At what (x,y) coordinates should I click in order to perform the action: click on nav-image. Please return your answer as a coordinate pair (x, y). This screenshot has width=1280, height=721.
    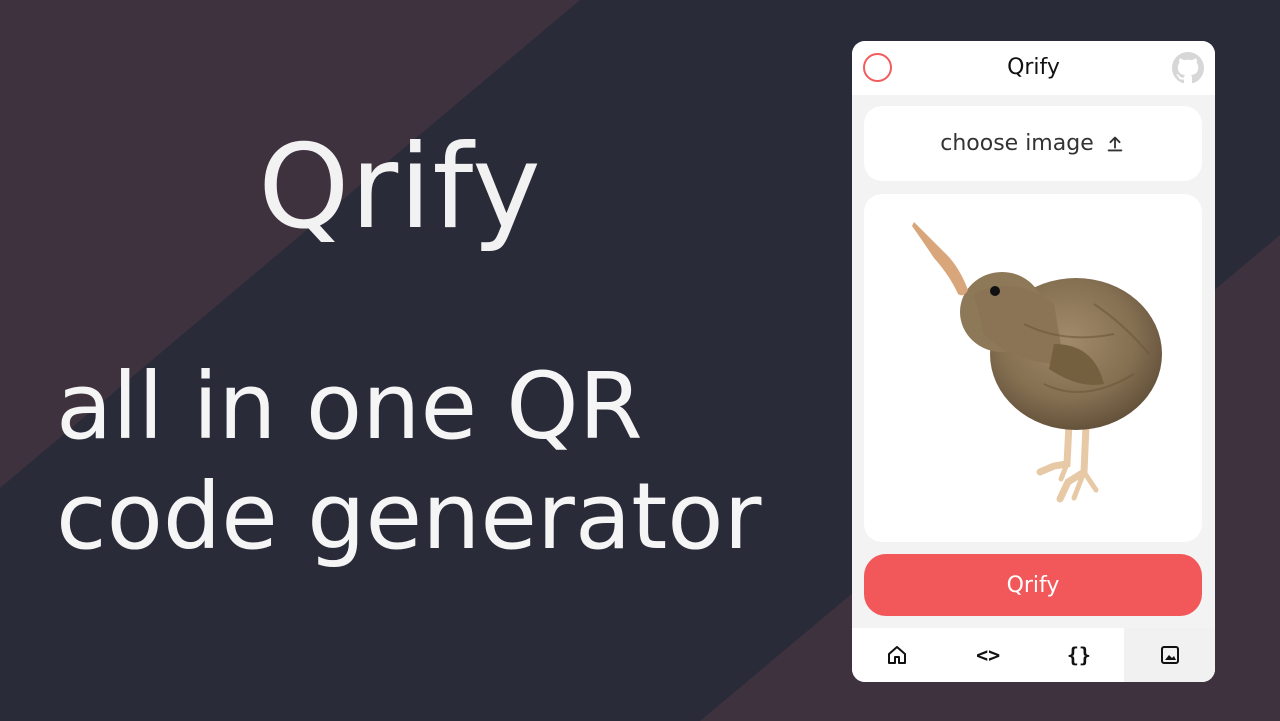
    Looking at the image, I should click on (1169, 655).